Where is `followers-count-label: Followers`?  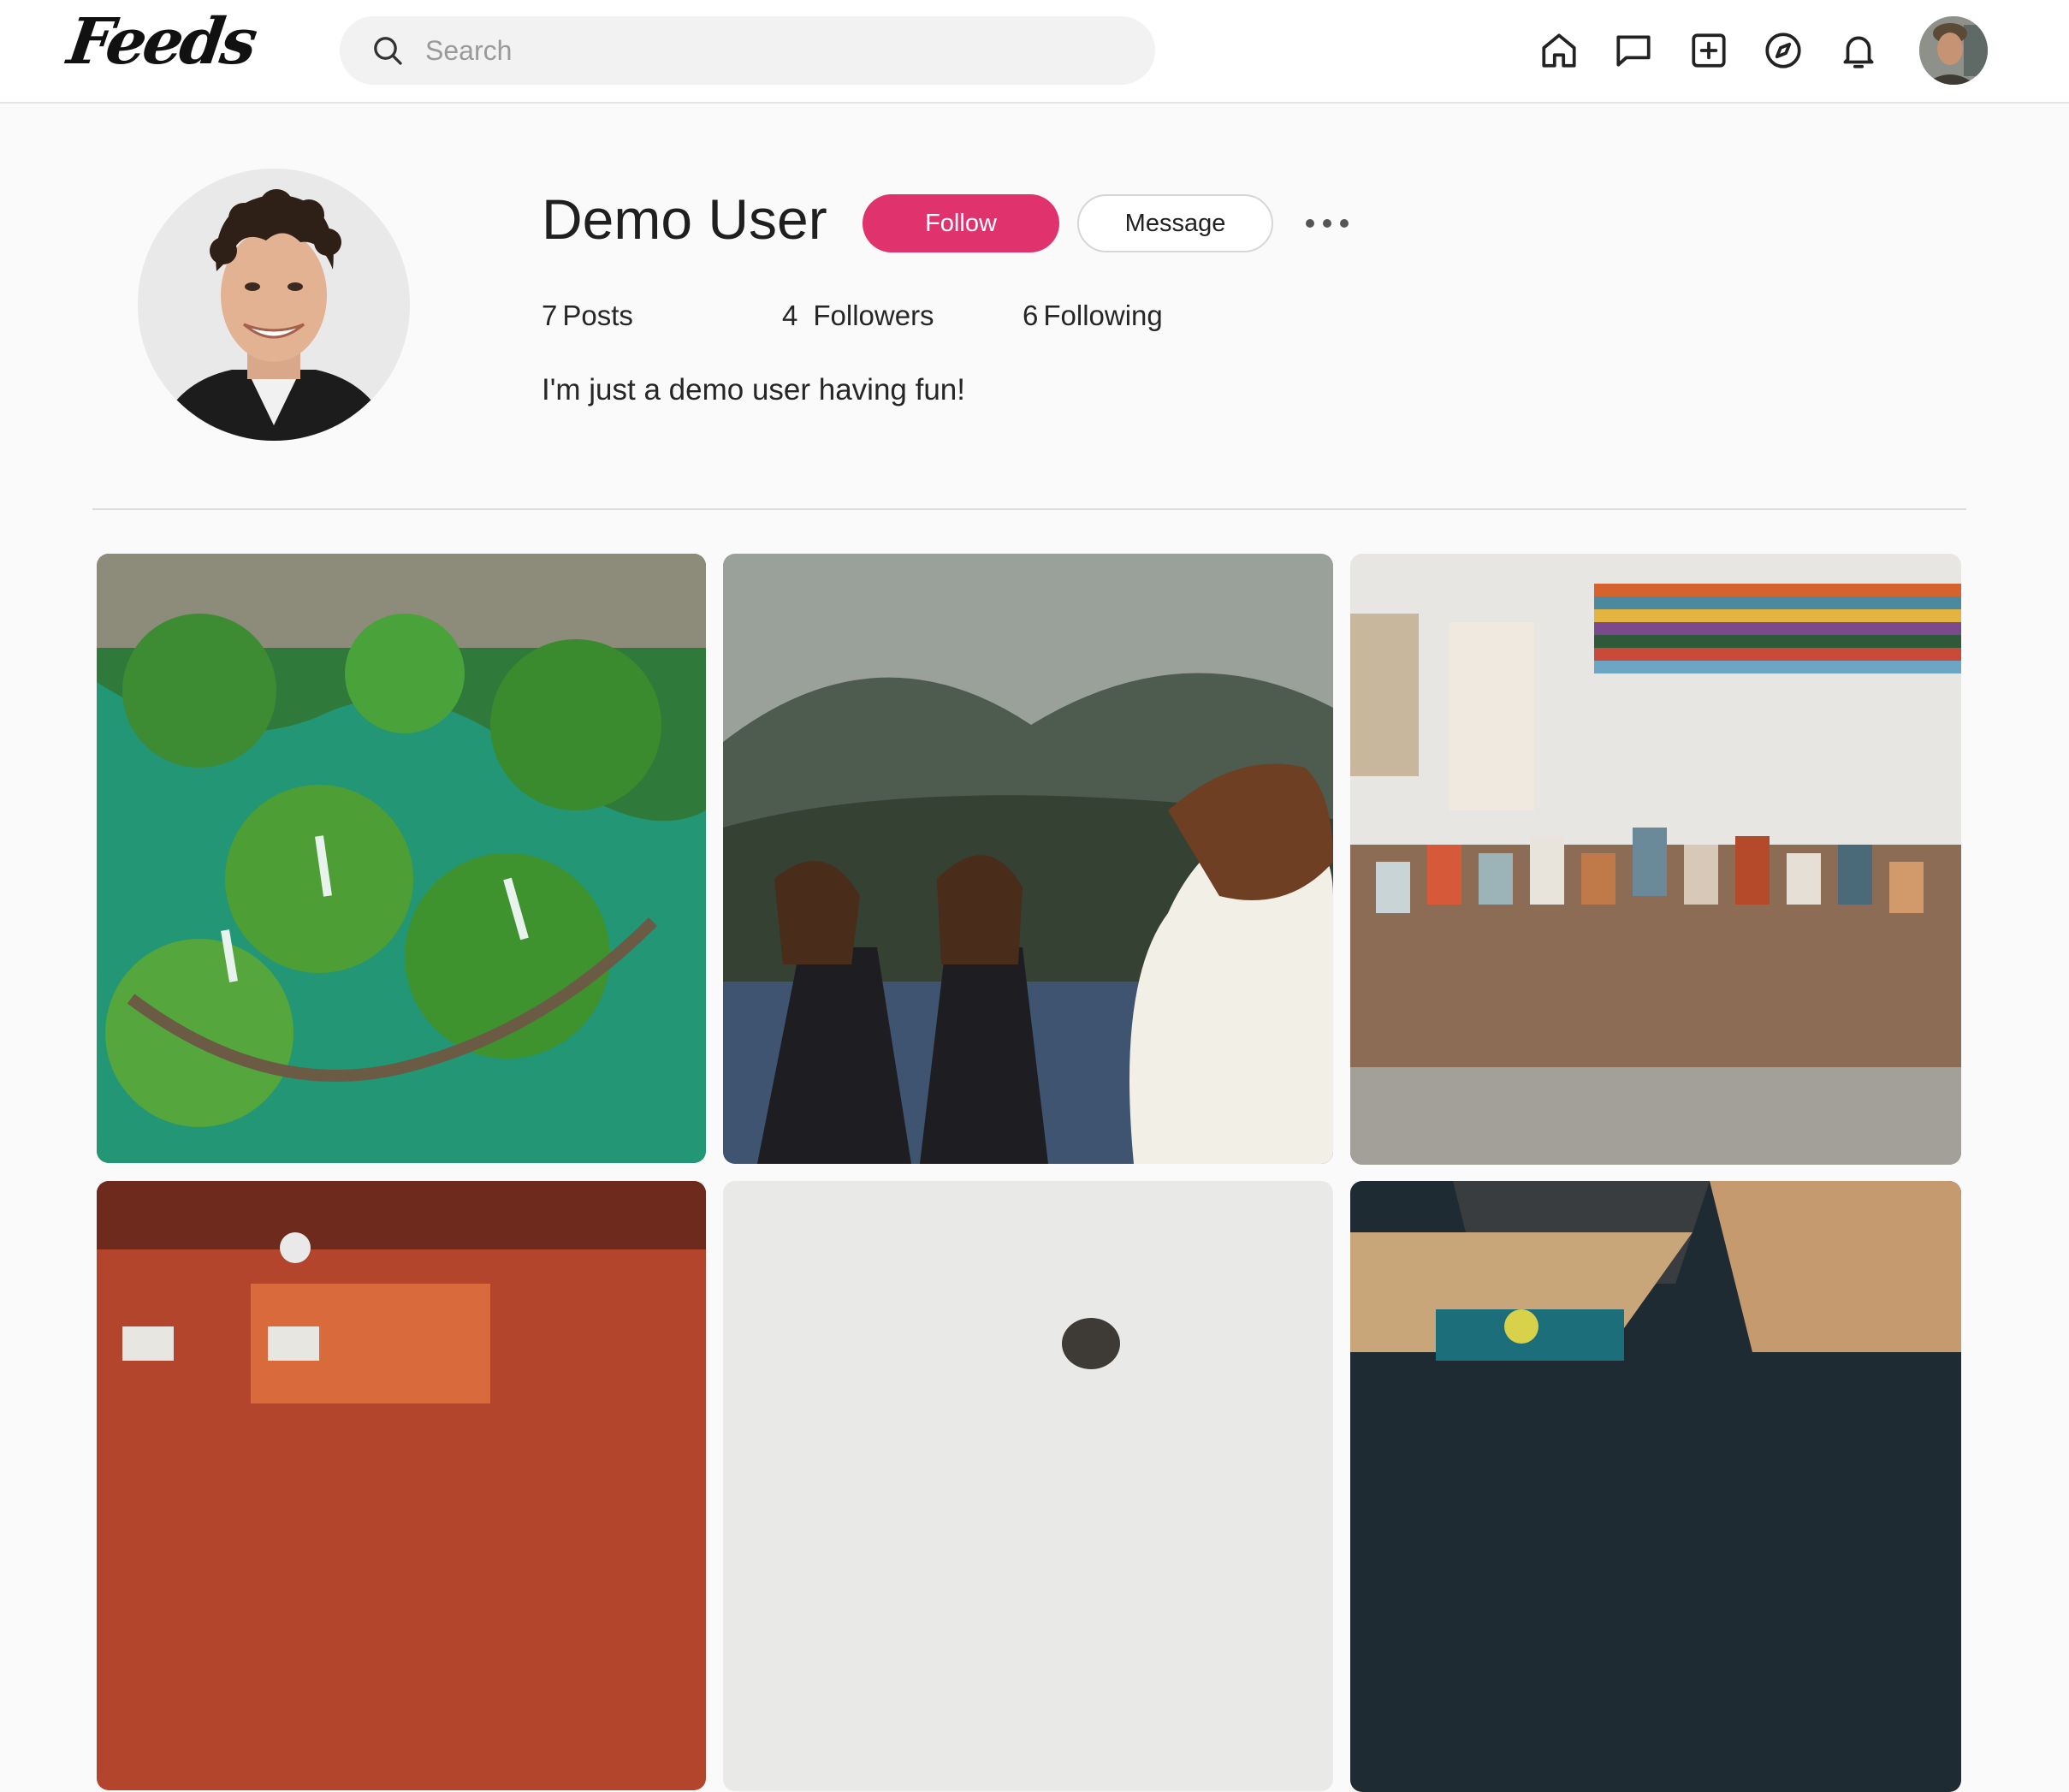 followers-count-label: Followers is located at coordinates (873, 316).